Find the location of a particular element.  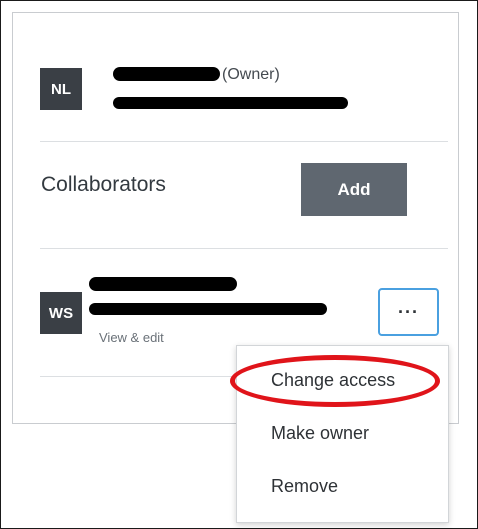

more-options-button: ··· is located at coordinates (408, 312).